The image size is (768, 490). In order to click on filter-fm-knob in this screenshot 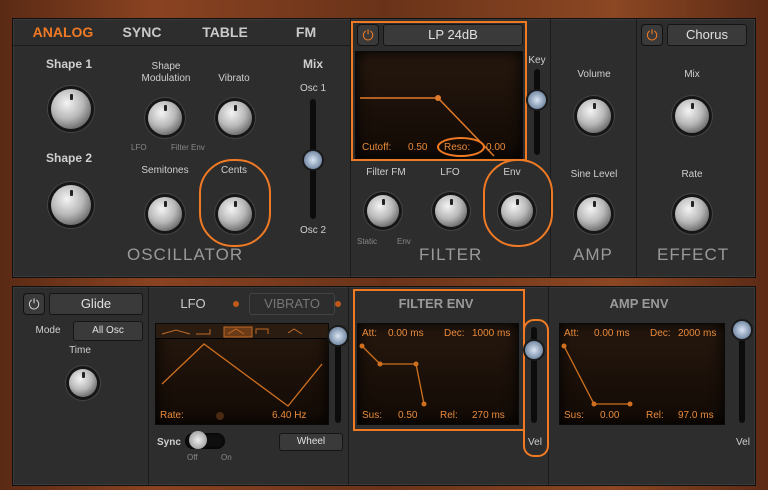, I will do `click(383, 211)`.